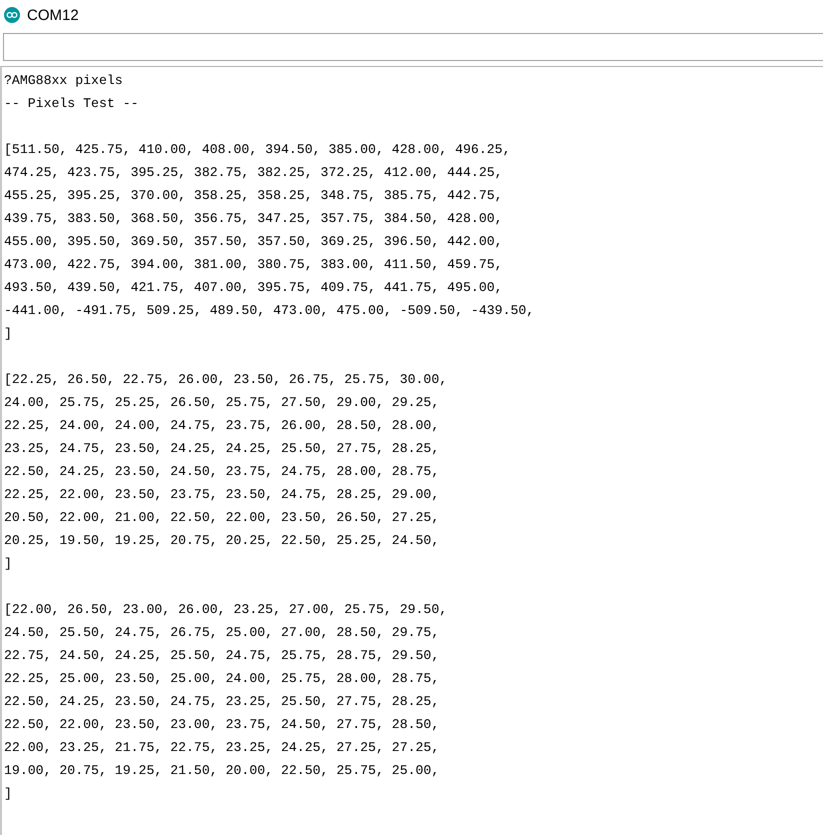 The image size is (823, 835). What do you see at coordinates (222, 702) in the screenshot?
I see `output-line: 22.50, 24.25, 23.50, 24.75, 23.25, 25.50, 27.75, 28.25,` at bounding box center [222, 702].